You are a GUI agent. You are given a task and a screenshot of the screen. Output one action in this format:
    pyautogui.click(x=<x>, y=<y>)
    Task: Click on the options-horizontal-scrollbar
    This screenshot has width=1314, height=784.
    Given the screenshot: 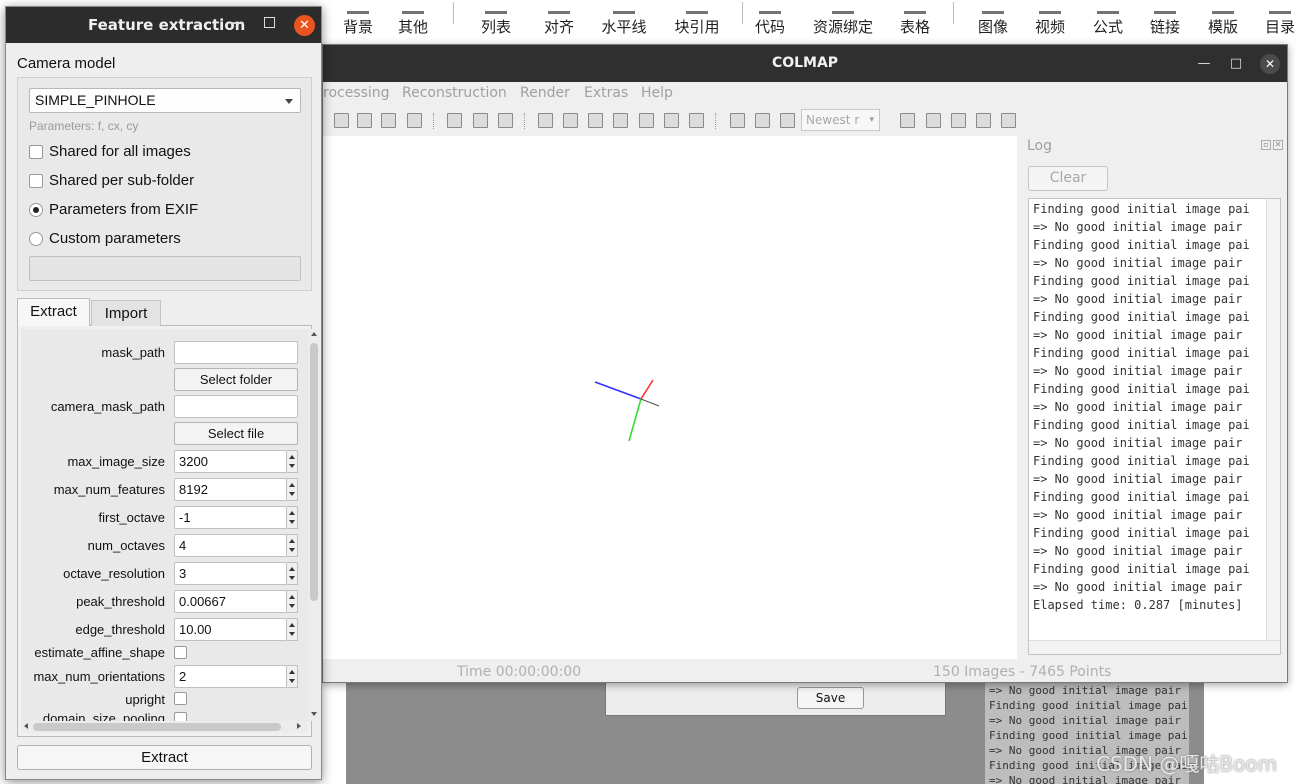 What is the action you would take?
    pyautogui.click(x=164, y=727)
    